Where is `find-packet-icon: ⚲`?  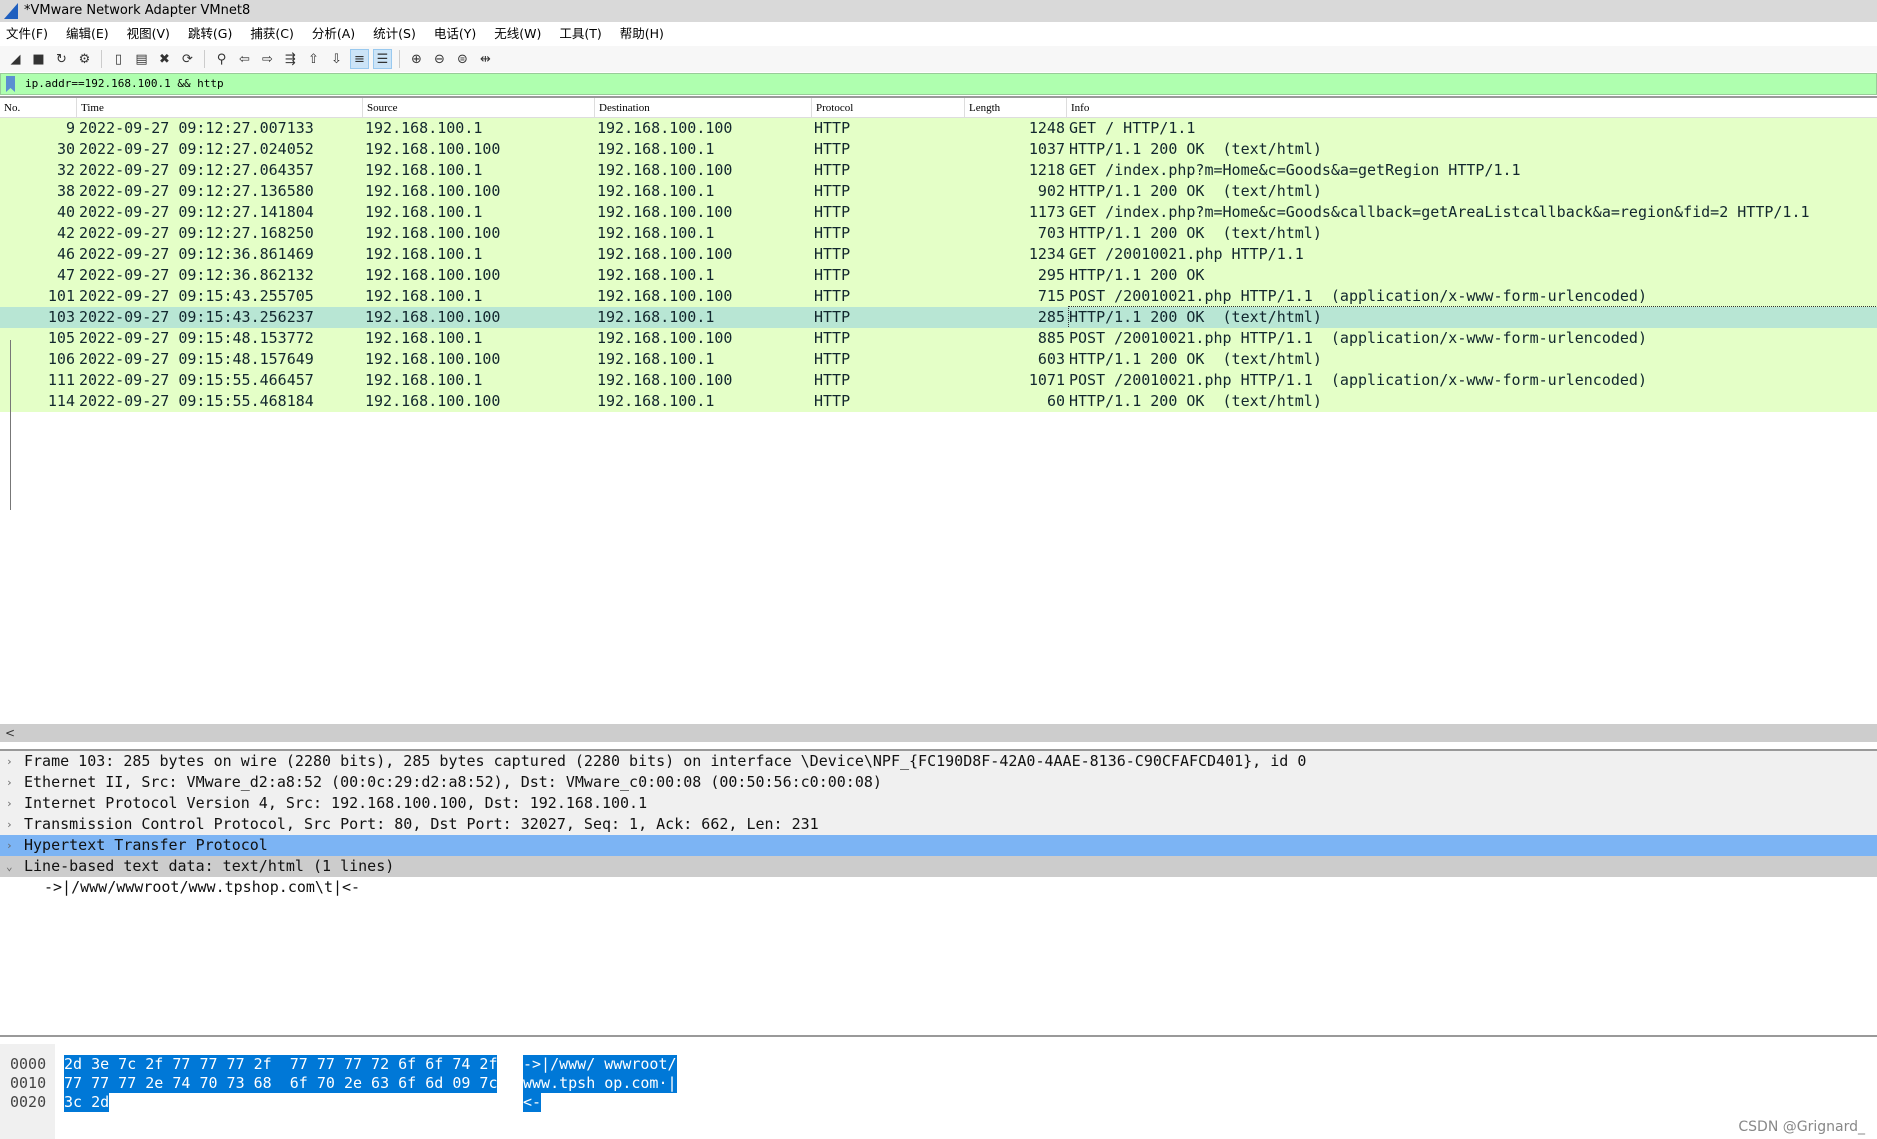 find-packet-icon: ⚲ is located at coordinates (221, 59).